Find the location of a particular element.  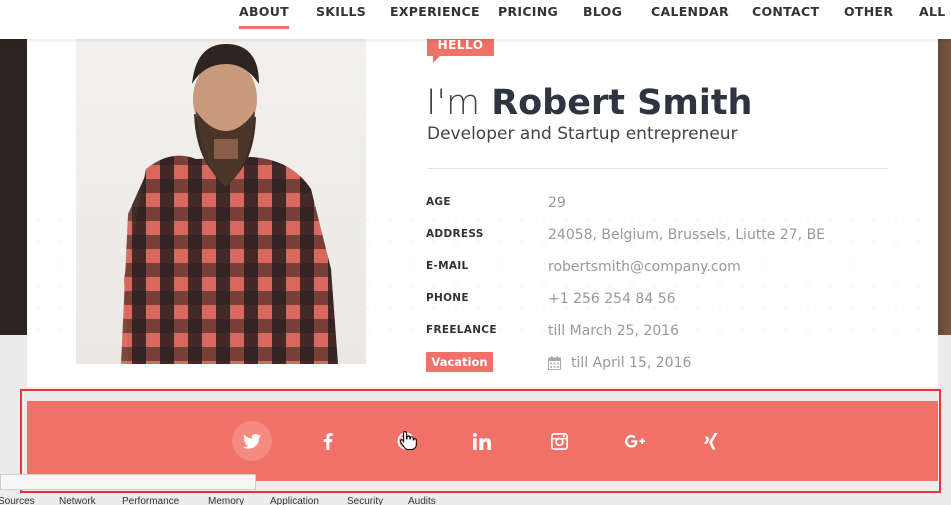

person-name: Robert Smith is located at coordinates (622, 103).